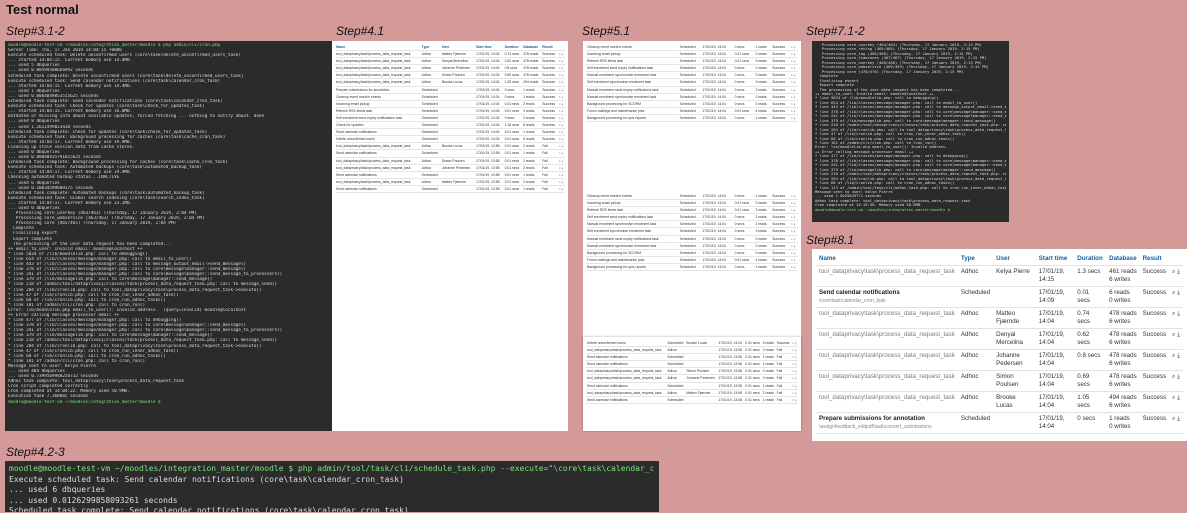 The width and height of the screenshot is (1187, 513). What do you see at coordinates (532, 111) in the screenshot?
I see `cell-database: 3 reads` at bounding box center [532, 111].